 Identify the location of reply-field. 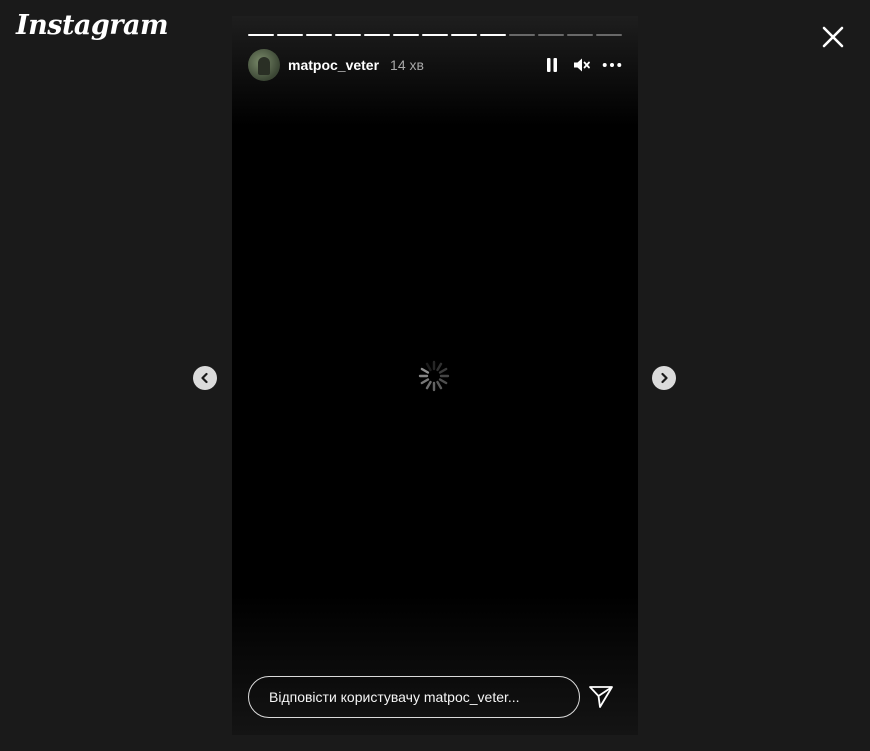
(414, 697).